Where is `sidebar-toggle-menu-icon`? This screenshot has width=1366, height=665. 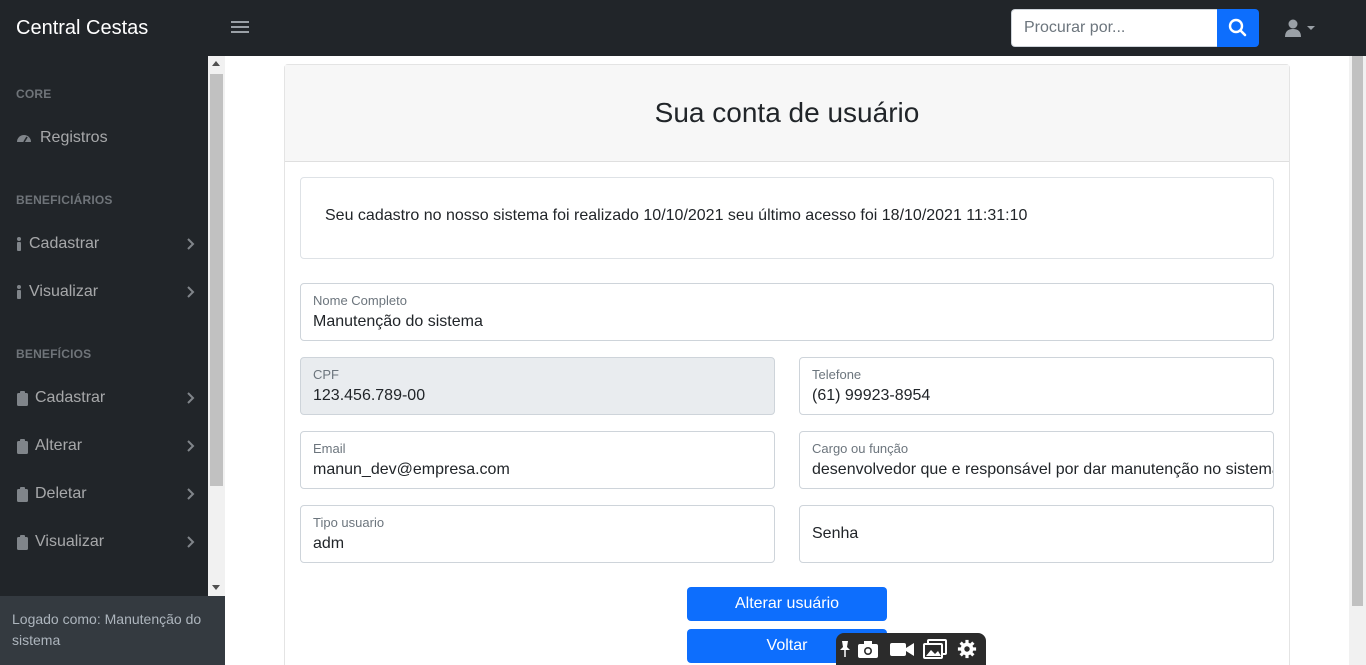 sidebar-toggle-menu-icon is located at coordinates (240, 28).